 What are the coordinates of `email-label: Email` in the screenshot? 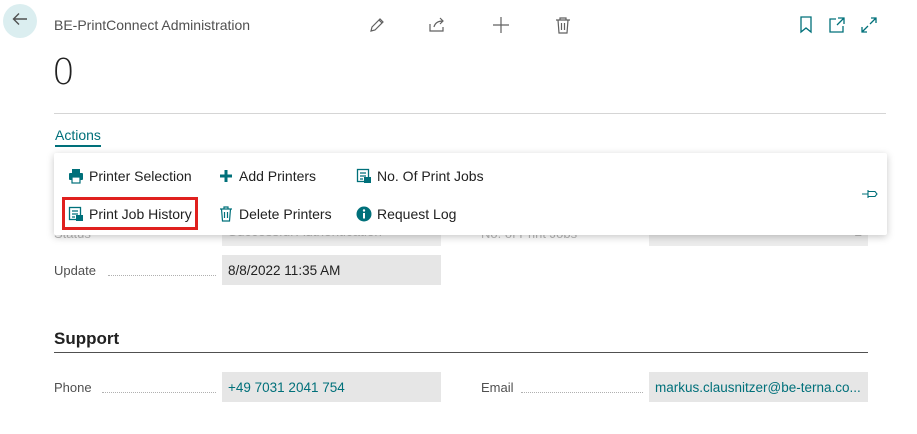 It's located at (497, 387).